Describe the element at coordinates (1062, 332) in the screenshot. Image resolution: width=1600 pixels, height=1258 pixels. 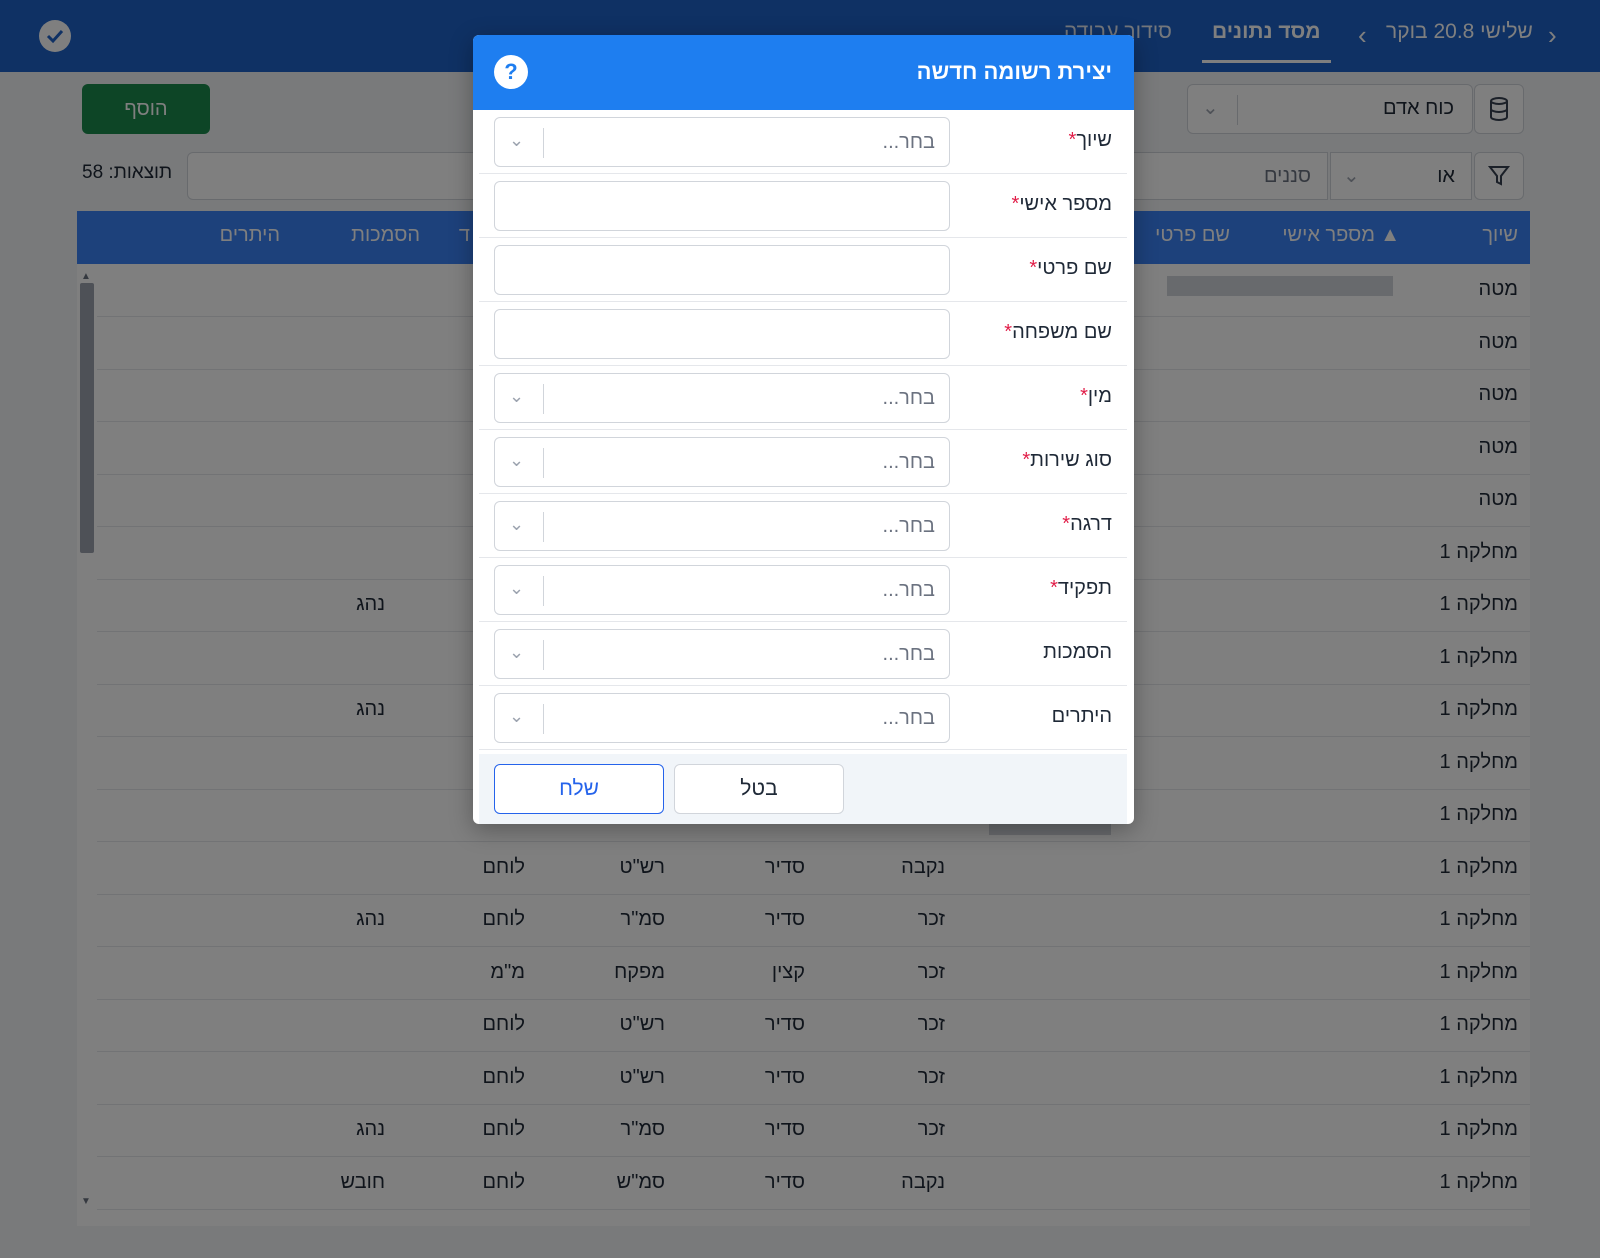
I see `field-label-text: שם משפחה` at that location.